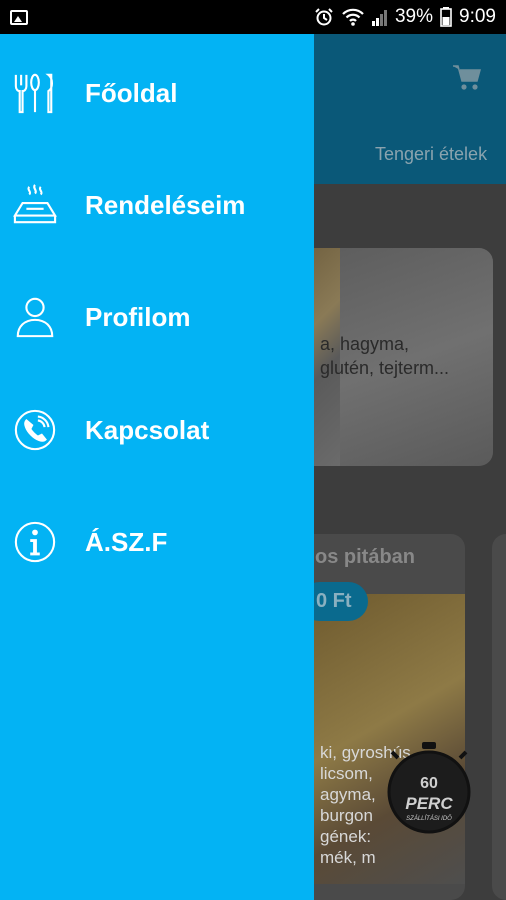  What do you see at coordinates (365, 557) in the screenshot?
I see `card2-title: os pitában` at bounding box center [365, 557].